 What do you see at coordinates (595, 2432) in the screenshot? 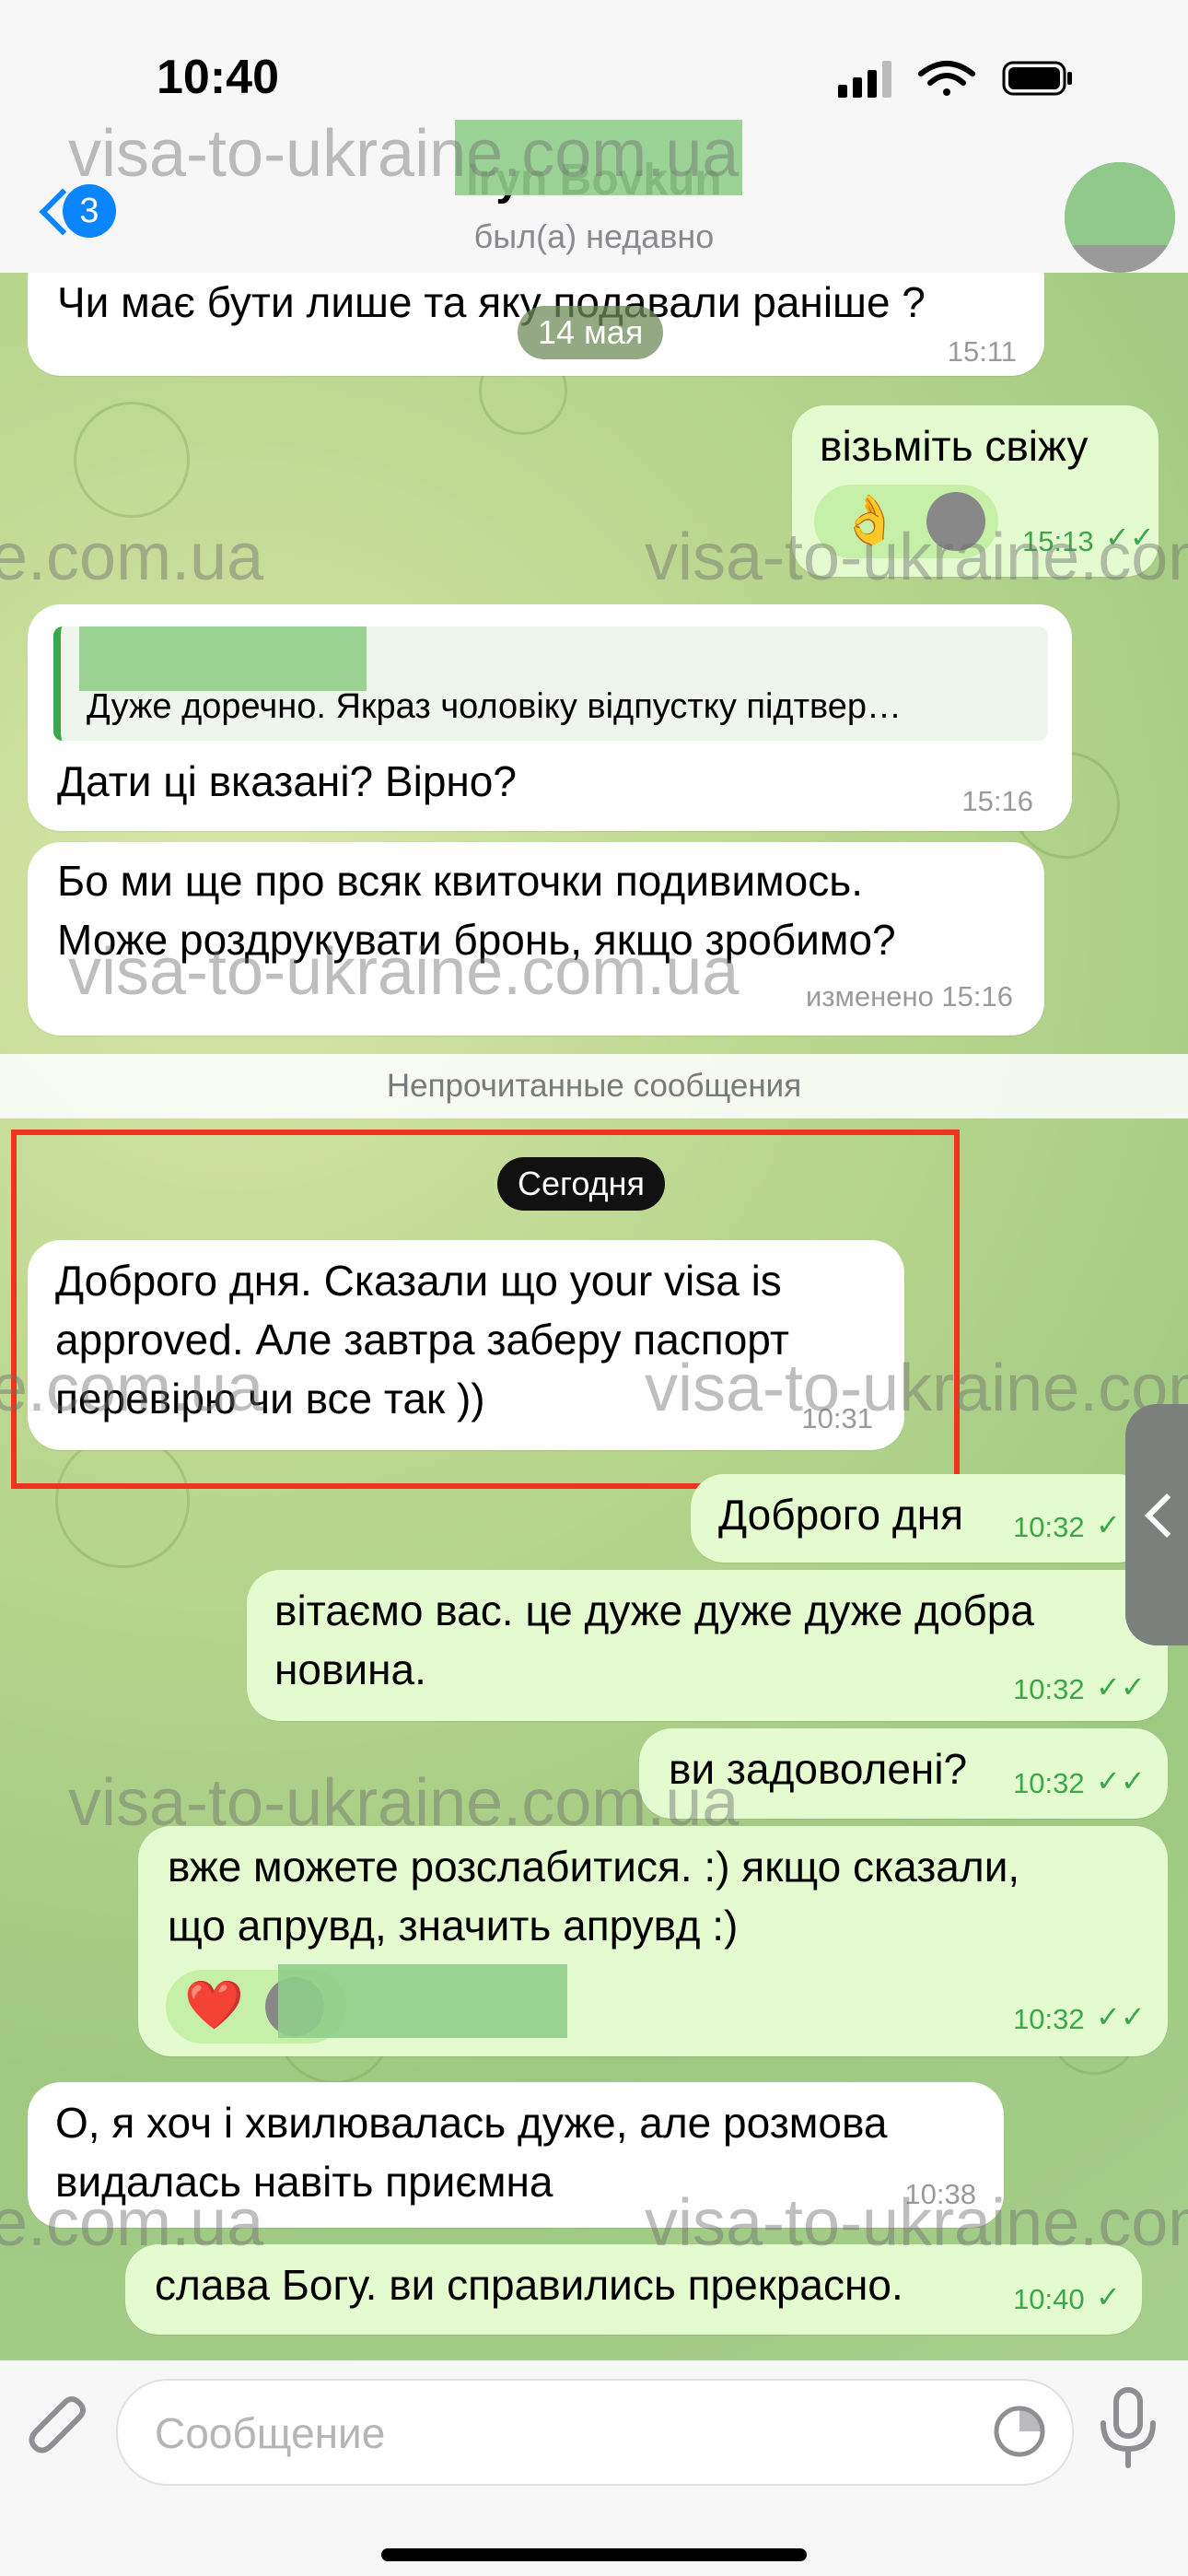
I see `message-input: Сообщение` at bounding box center [595, 2432].